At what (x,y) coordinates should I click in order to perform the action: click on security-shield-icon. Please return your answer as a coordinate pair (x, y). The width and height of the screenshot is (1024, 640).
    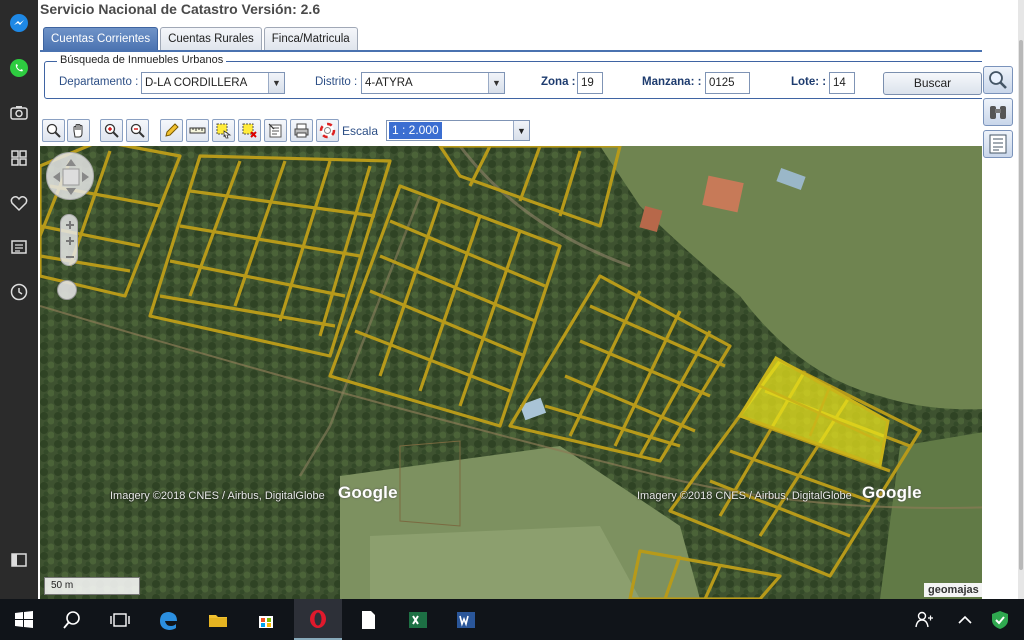
    Looking at the image, I should click on (1000, 619).